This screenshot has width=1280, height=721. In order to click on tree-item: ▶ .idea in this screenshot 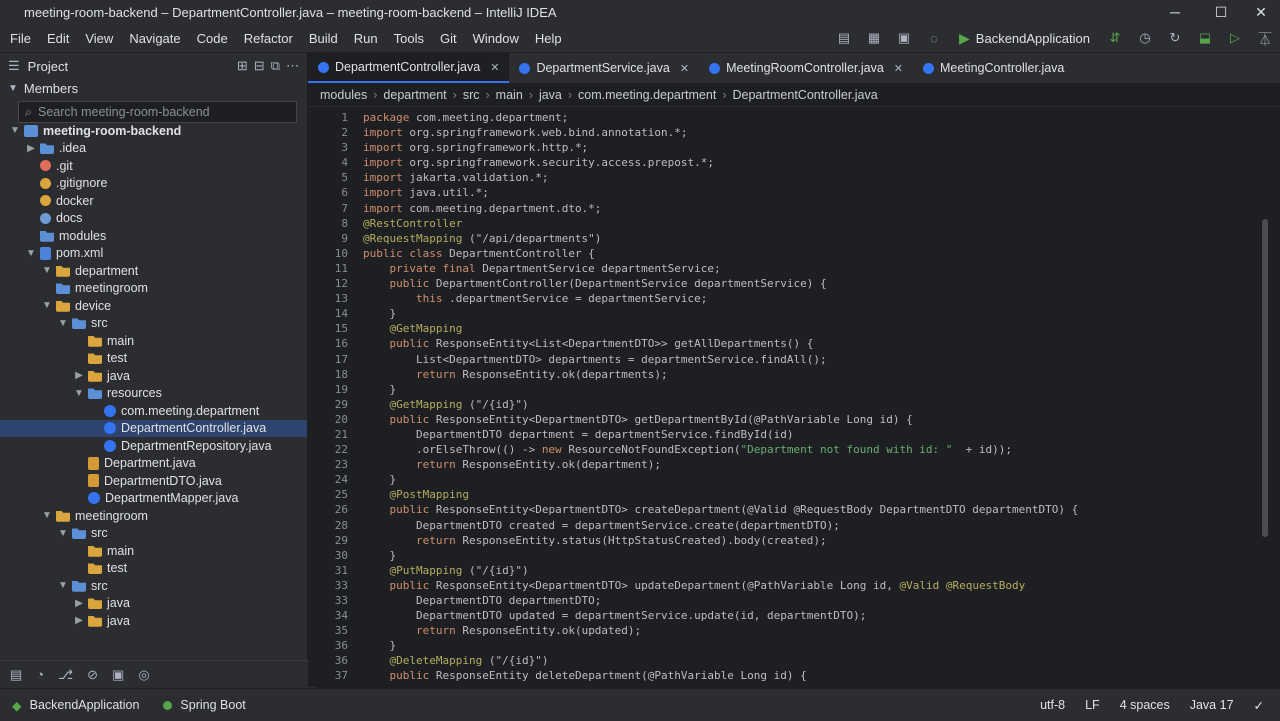, I will do `click(153, 149)`.